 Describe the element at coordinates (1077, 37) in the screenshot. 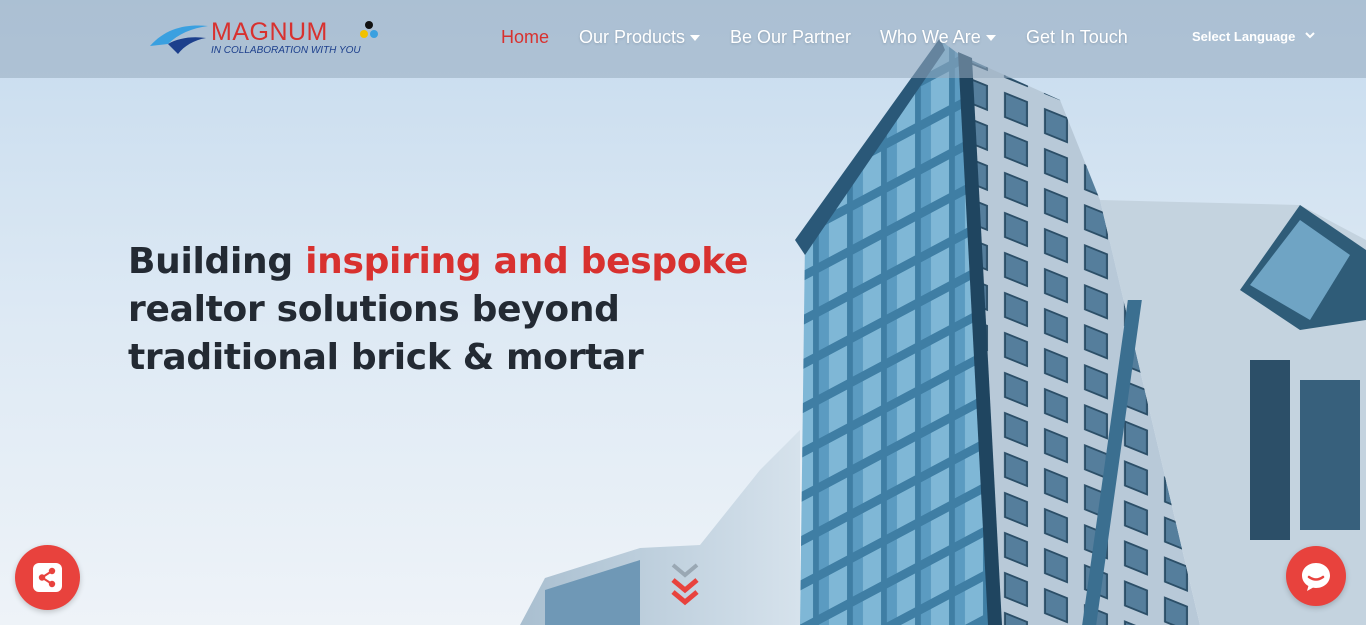

I see `nav-get-in-touch: Get In Touch` at that location.